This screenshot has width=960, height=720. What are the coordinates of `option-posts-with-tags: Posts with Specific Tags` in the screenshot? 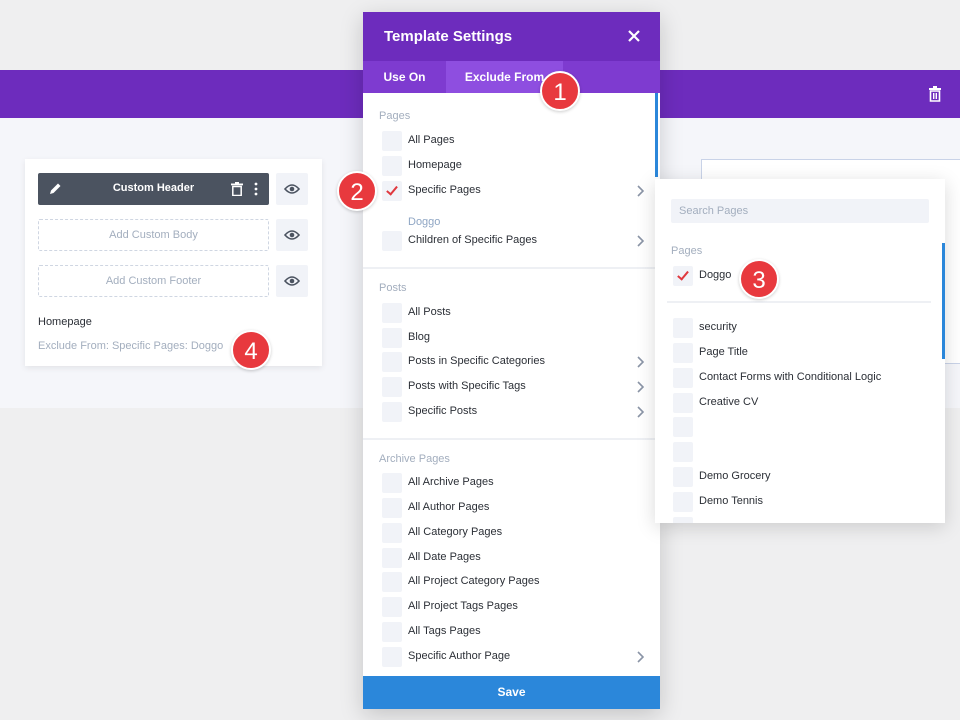 It's located at (513, 387).